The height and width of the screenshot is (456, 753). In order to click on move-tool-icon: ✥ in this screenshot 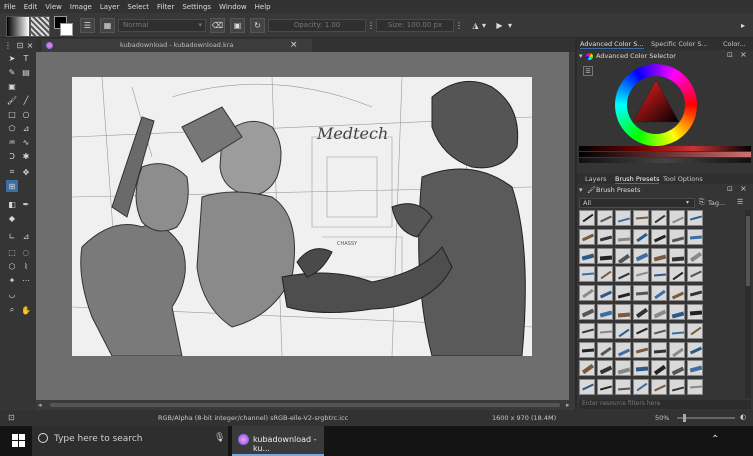, I will do `click(26, 172)`.